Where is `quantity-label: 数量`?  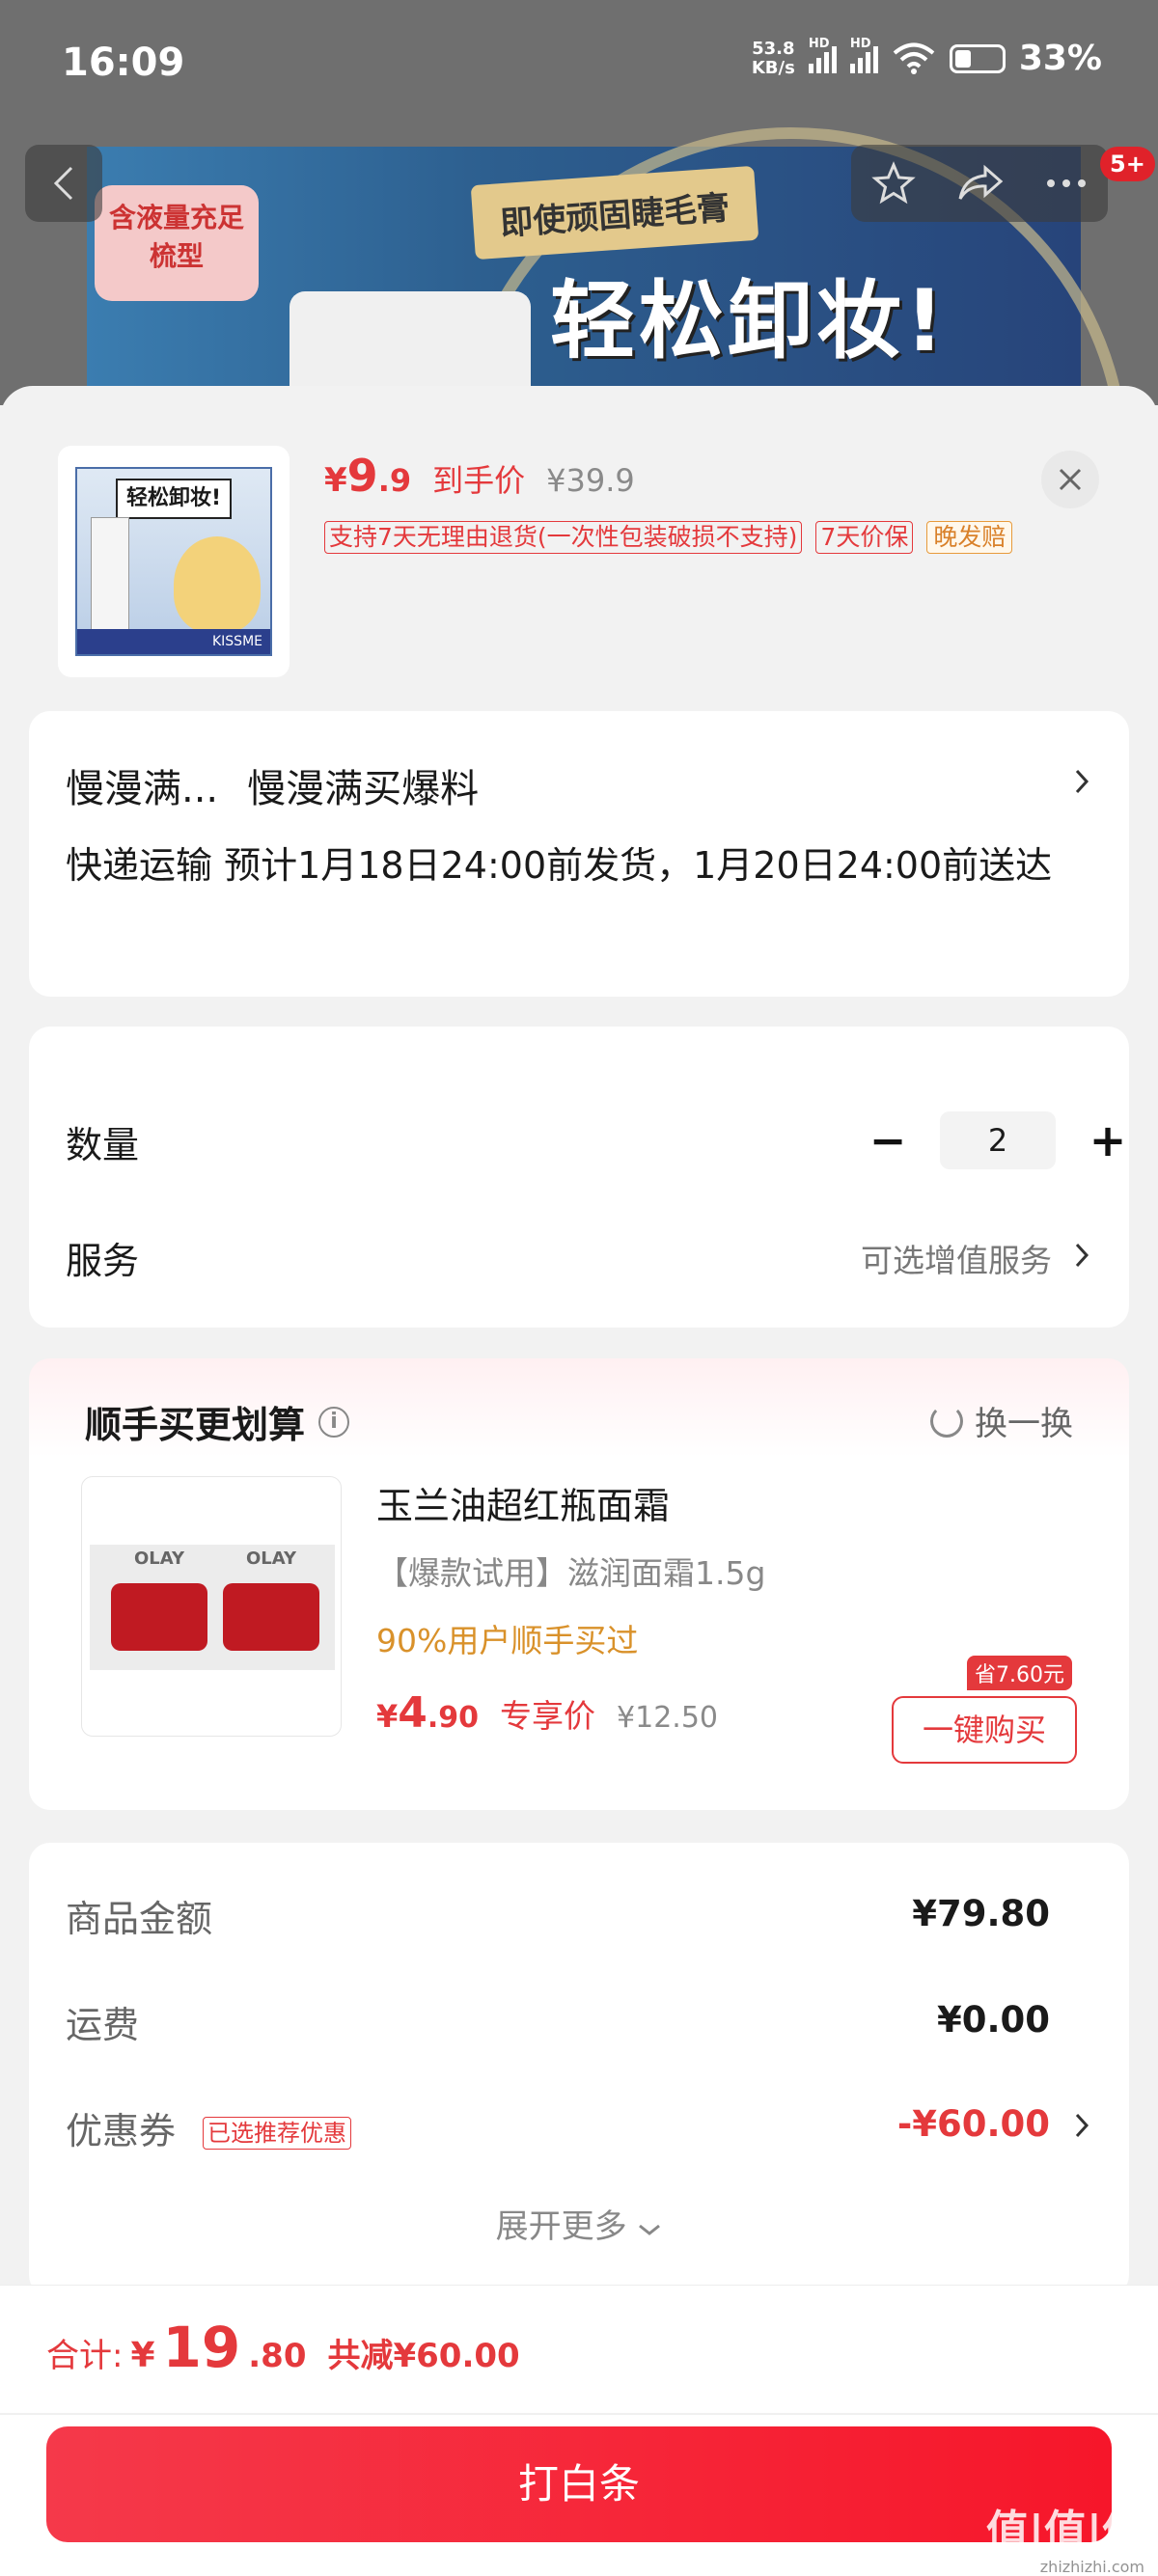
quantity-label: 数量 is located at coordinates (103, 1145).